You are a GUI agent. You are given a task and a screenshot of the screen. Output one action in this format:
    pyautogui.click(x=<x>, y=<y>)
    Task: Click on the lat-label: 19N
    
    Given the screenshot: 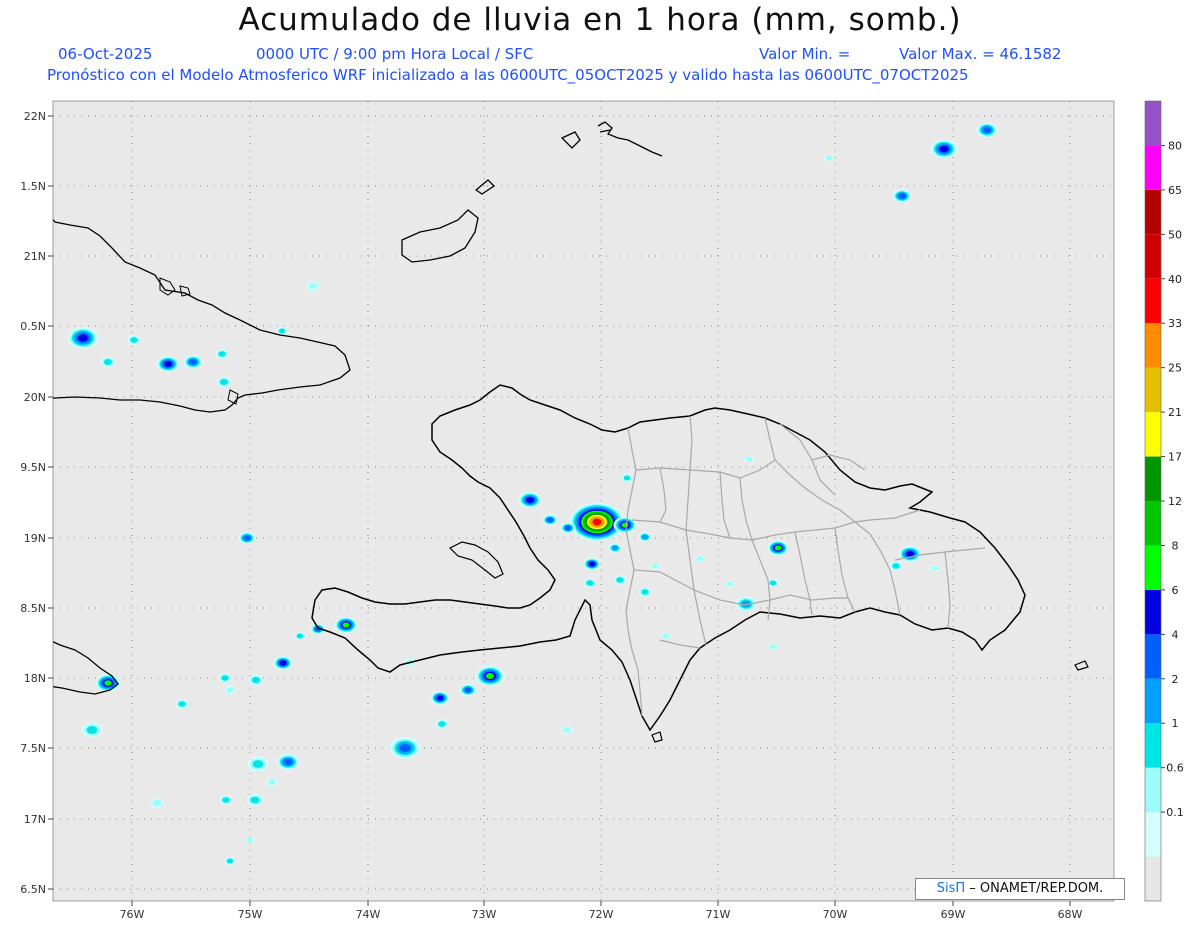 What is the action you would take?
    pyautogui.click(x=35, y=538)
    